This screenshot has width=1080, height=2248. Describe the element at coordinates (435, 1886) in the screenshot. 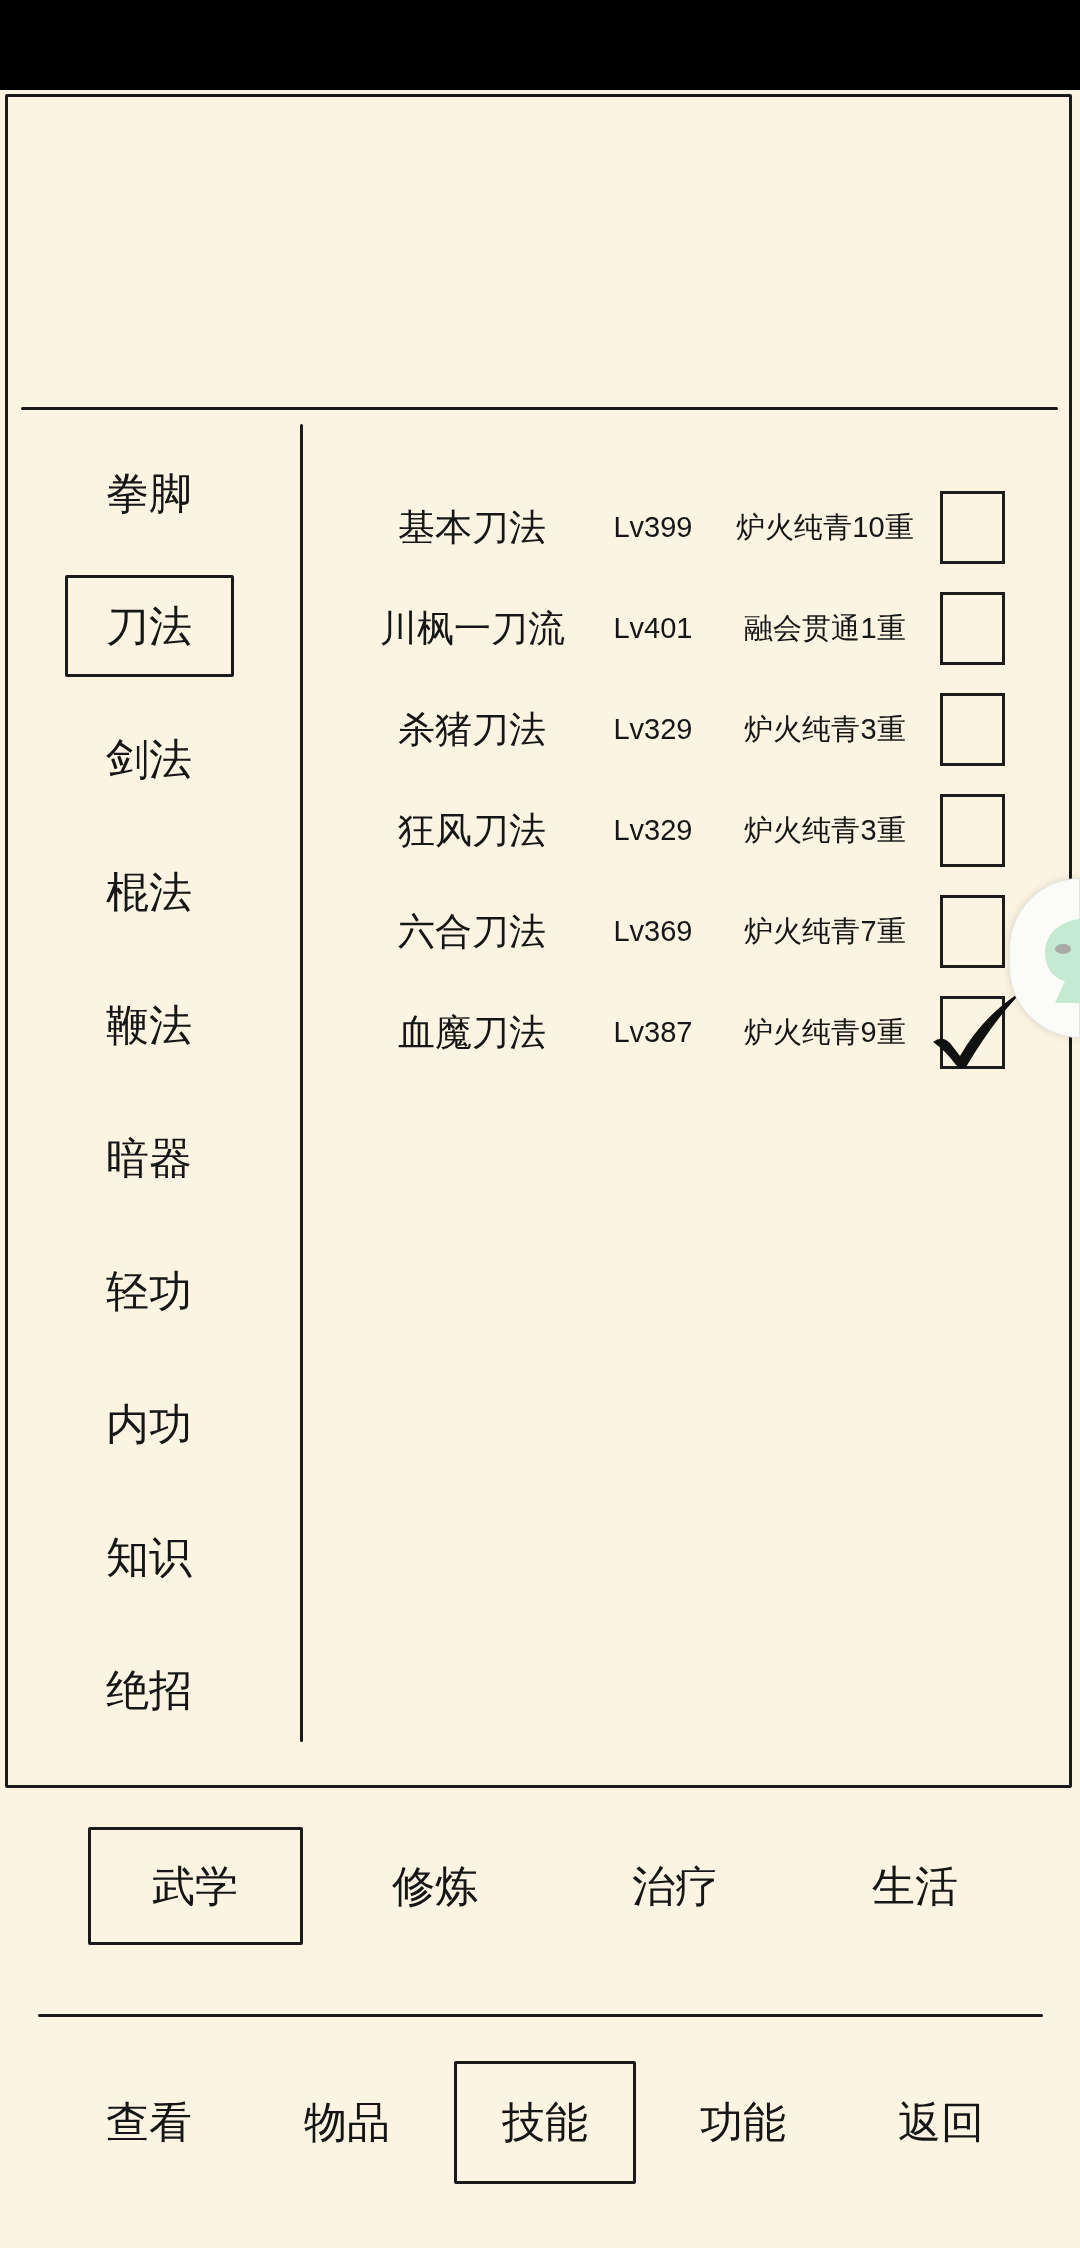

I see `category-tab: 修炼` at that location.